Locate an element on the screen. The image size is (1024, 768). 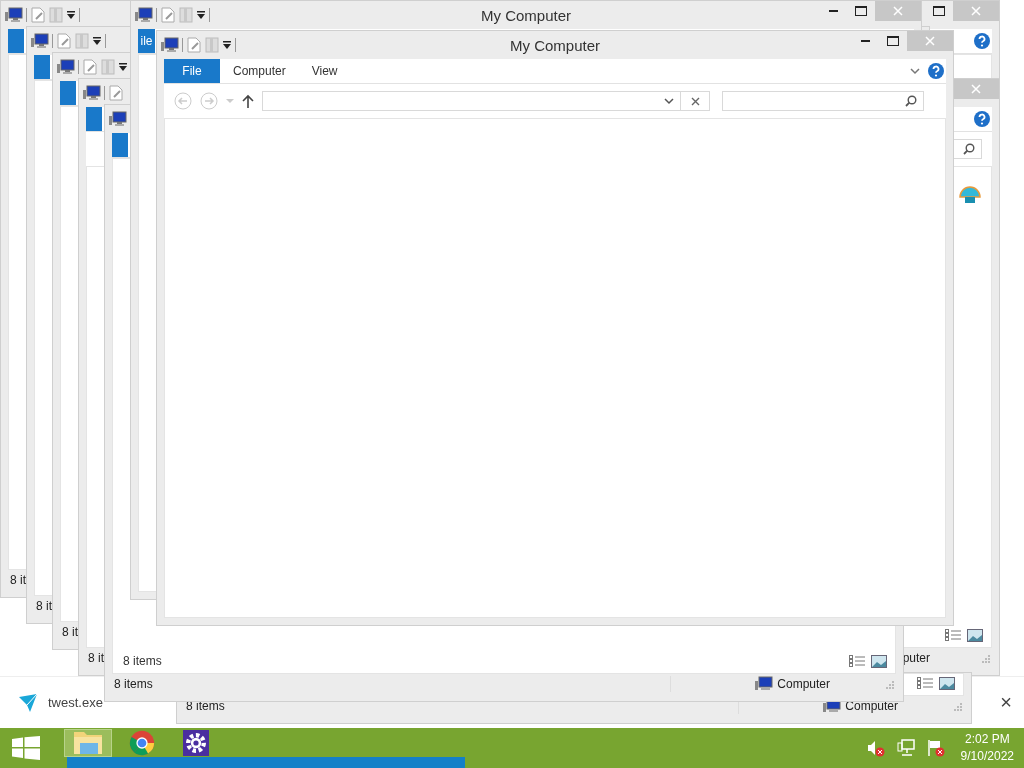
ribbon-tab: Computer is located at coordinates (259, 71).